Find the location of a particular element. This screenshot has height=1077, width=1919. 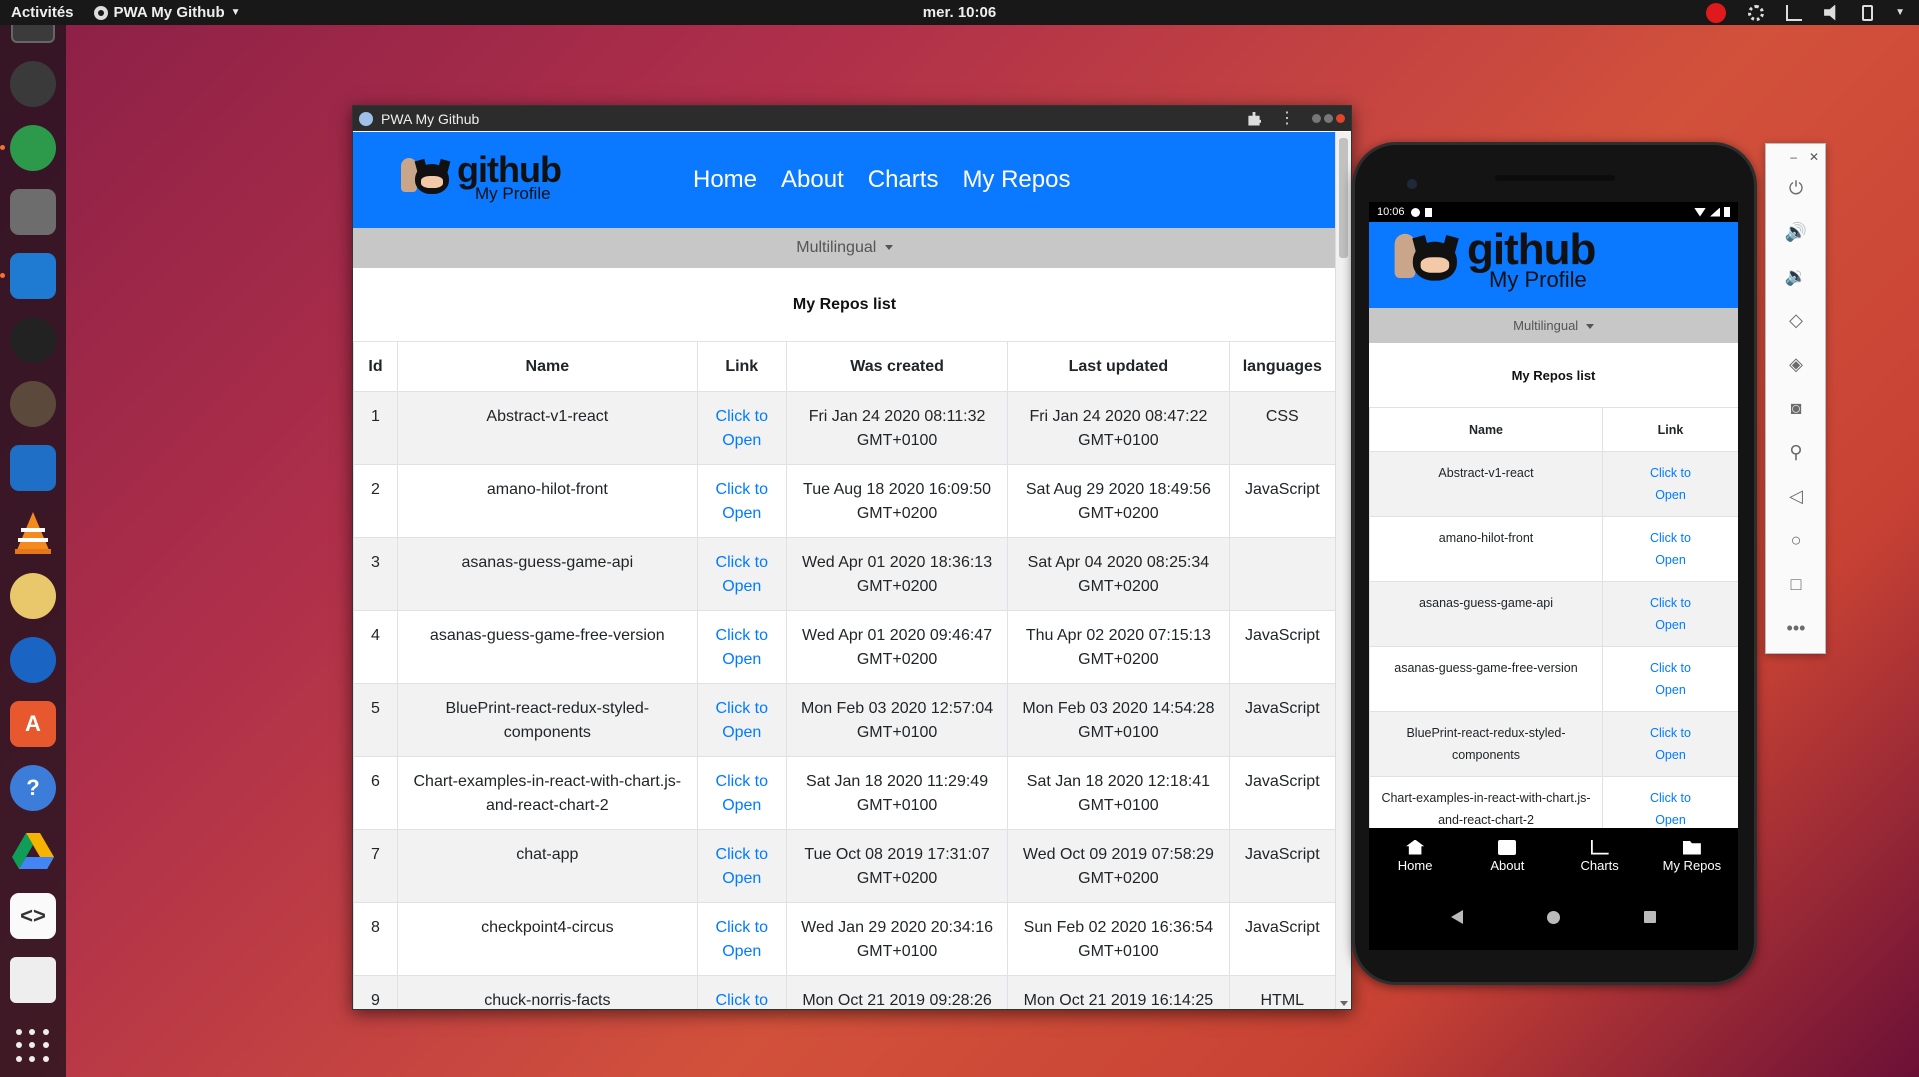

language-dropdown: Multilingual is located at coordinates (844, 248).